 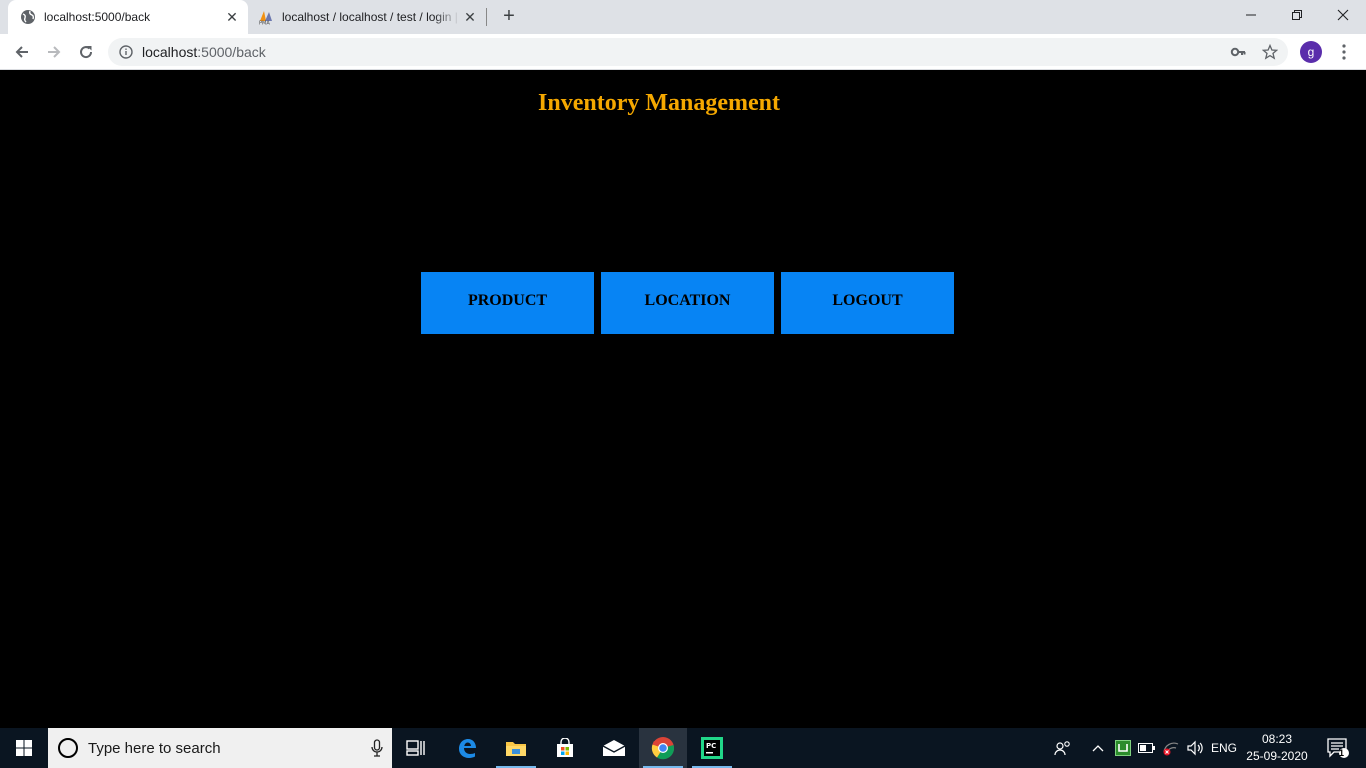 I want to click on globe-icon, so click(x=28, y=17).